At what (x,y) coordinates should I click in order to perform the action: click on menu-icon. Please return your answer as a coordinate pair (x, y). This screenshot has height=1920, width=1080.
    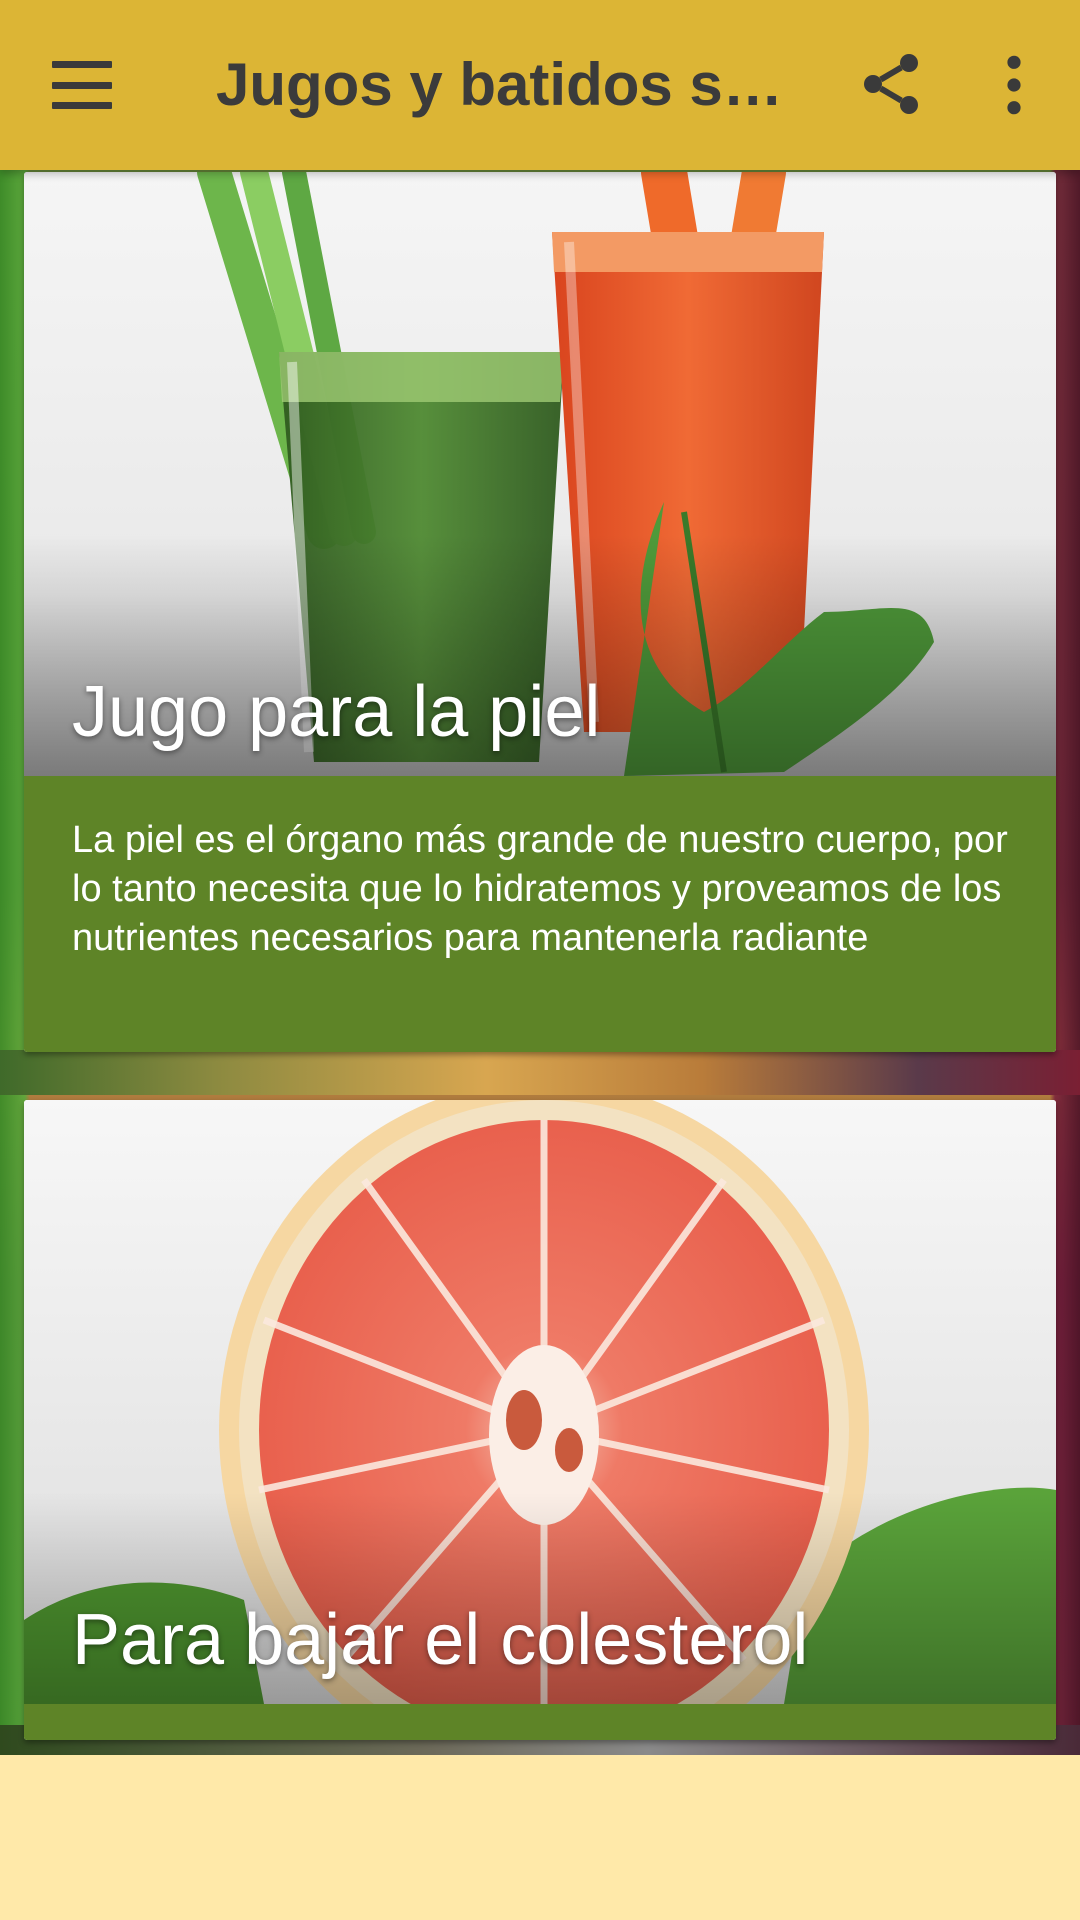
    Looking at the image, I should click on (82, 85).